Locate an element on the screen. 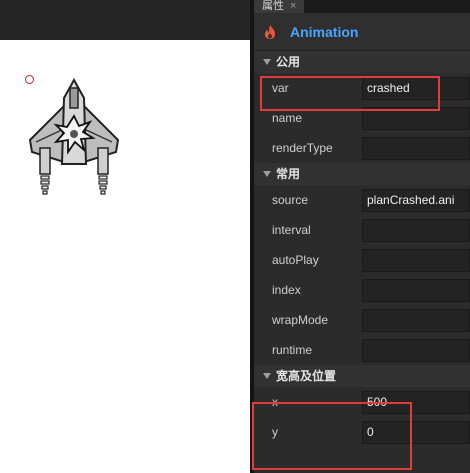 The image size is (470, 473). component-title: Animation is located at coordinates (324, 32).